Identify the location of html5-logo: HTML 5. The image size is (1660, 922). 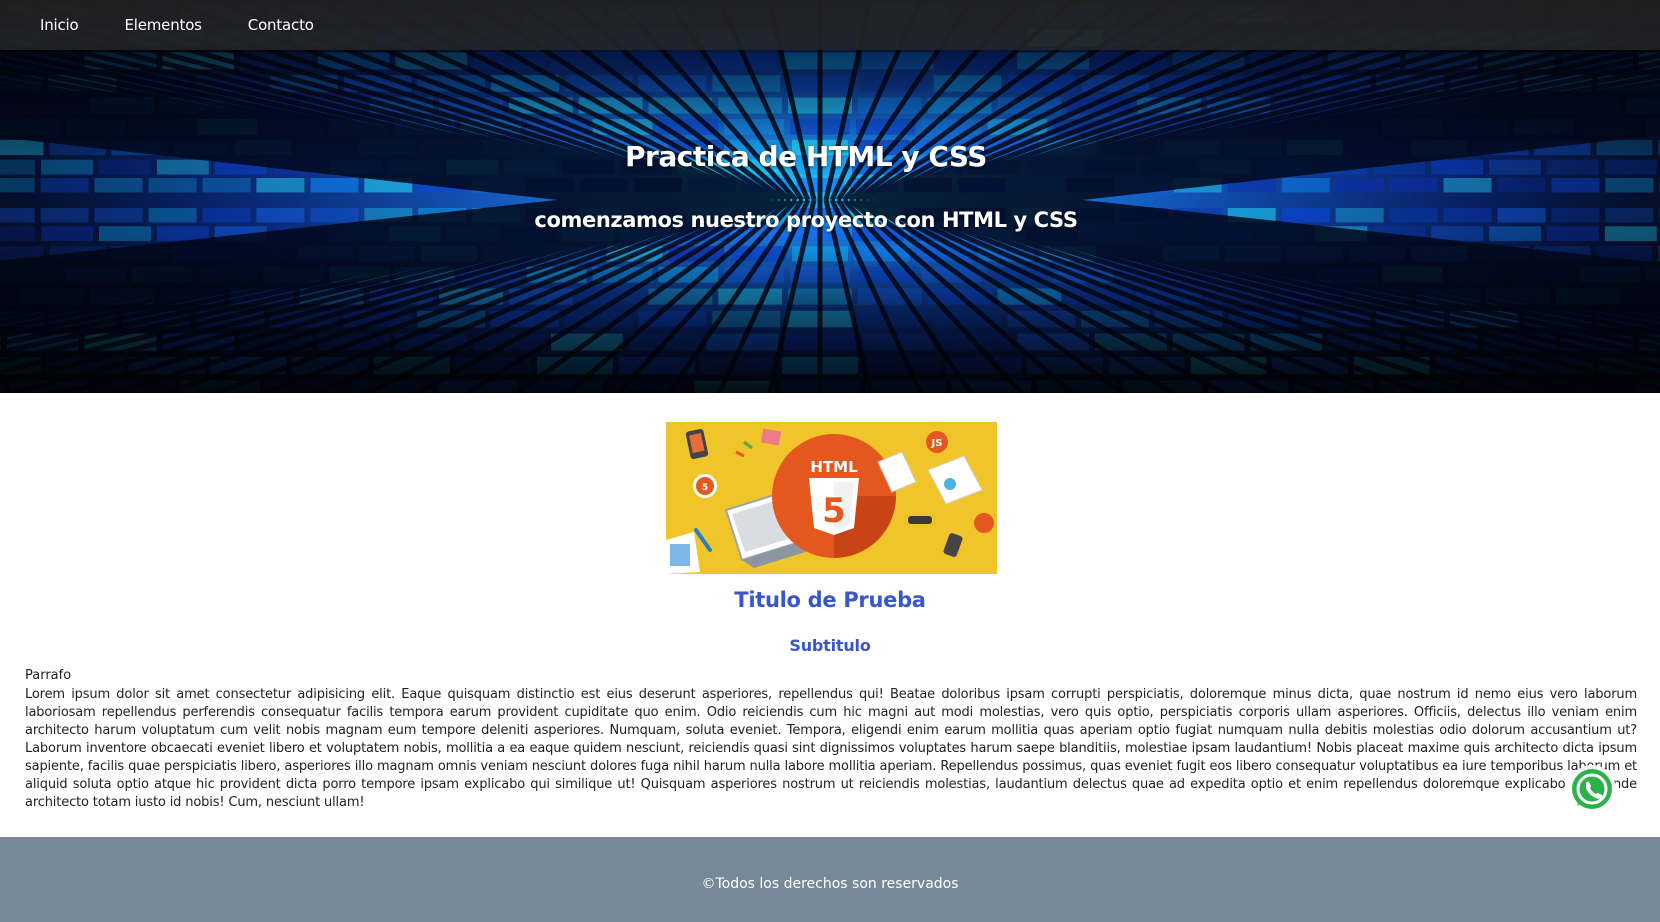
(834, 496).